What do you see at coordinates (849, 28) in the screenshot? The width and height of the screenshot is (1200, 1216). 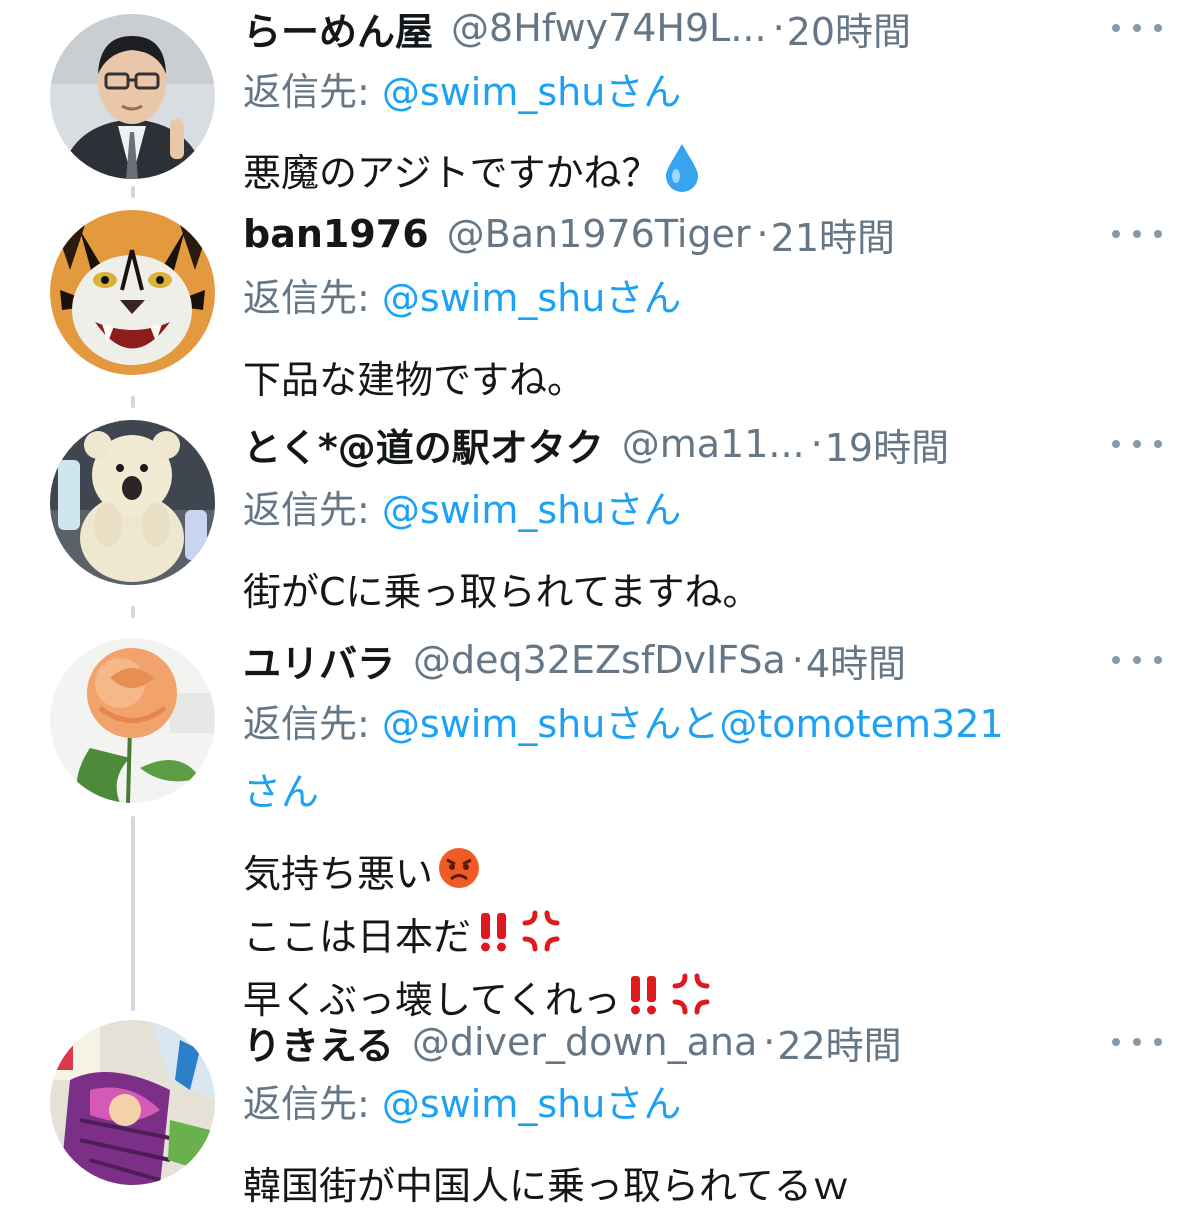 I see `timestamp: 20時間` at bounding box center [849, 28].